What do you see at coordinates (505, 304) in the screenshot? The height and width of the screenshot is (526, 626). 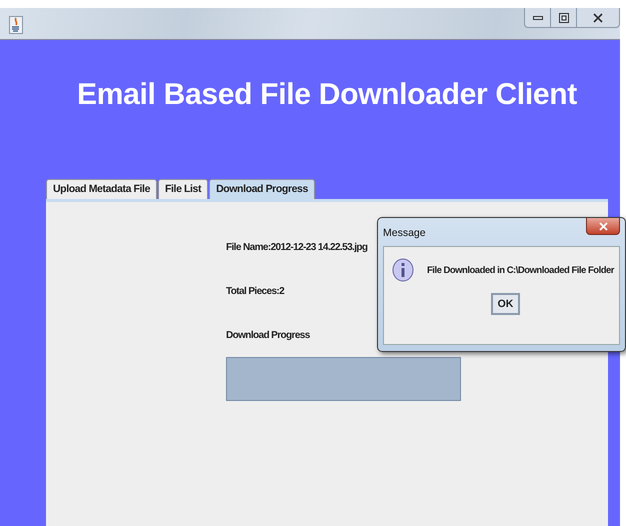 I see `ok-button: OK` at bounding box center [505, 304].